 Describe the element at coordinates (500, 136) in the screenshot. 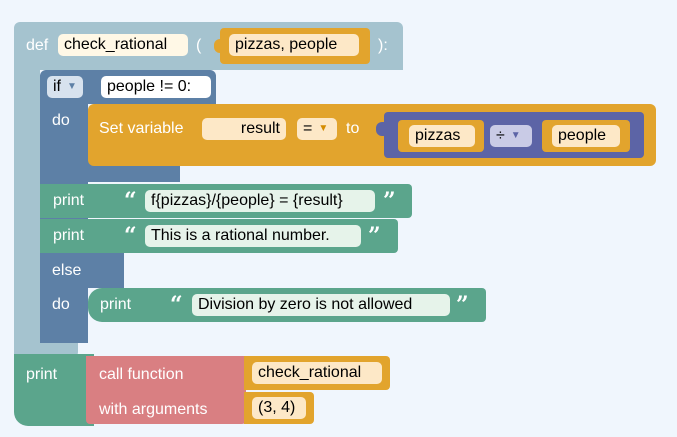

I see `division-operator: ÷` at that location.